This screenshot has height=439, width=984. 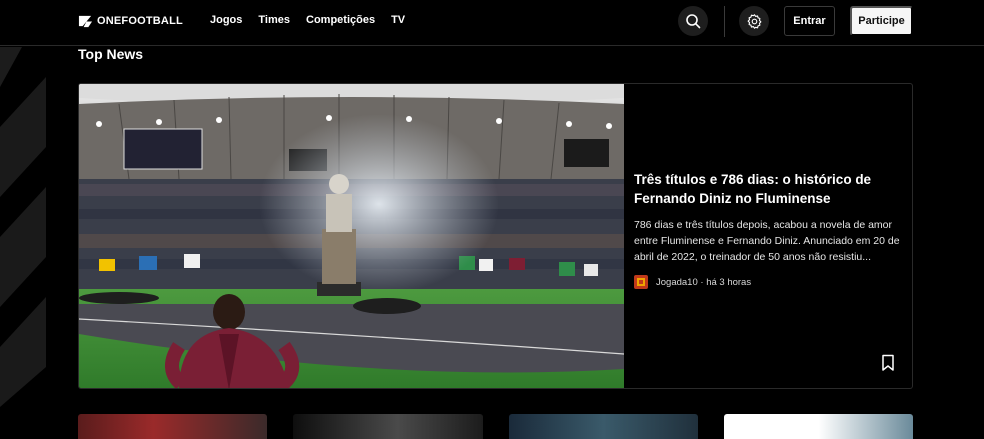 I want to click on search-button, so click(x=693, y=21).